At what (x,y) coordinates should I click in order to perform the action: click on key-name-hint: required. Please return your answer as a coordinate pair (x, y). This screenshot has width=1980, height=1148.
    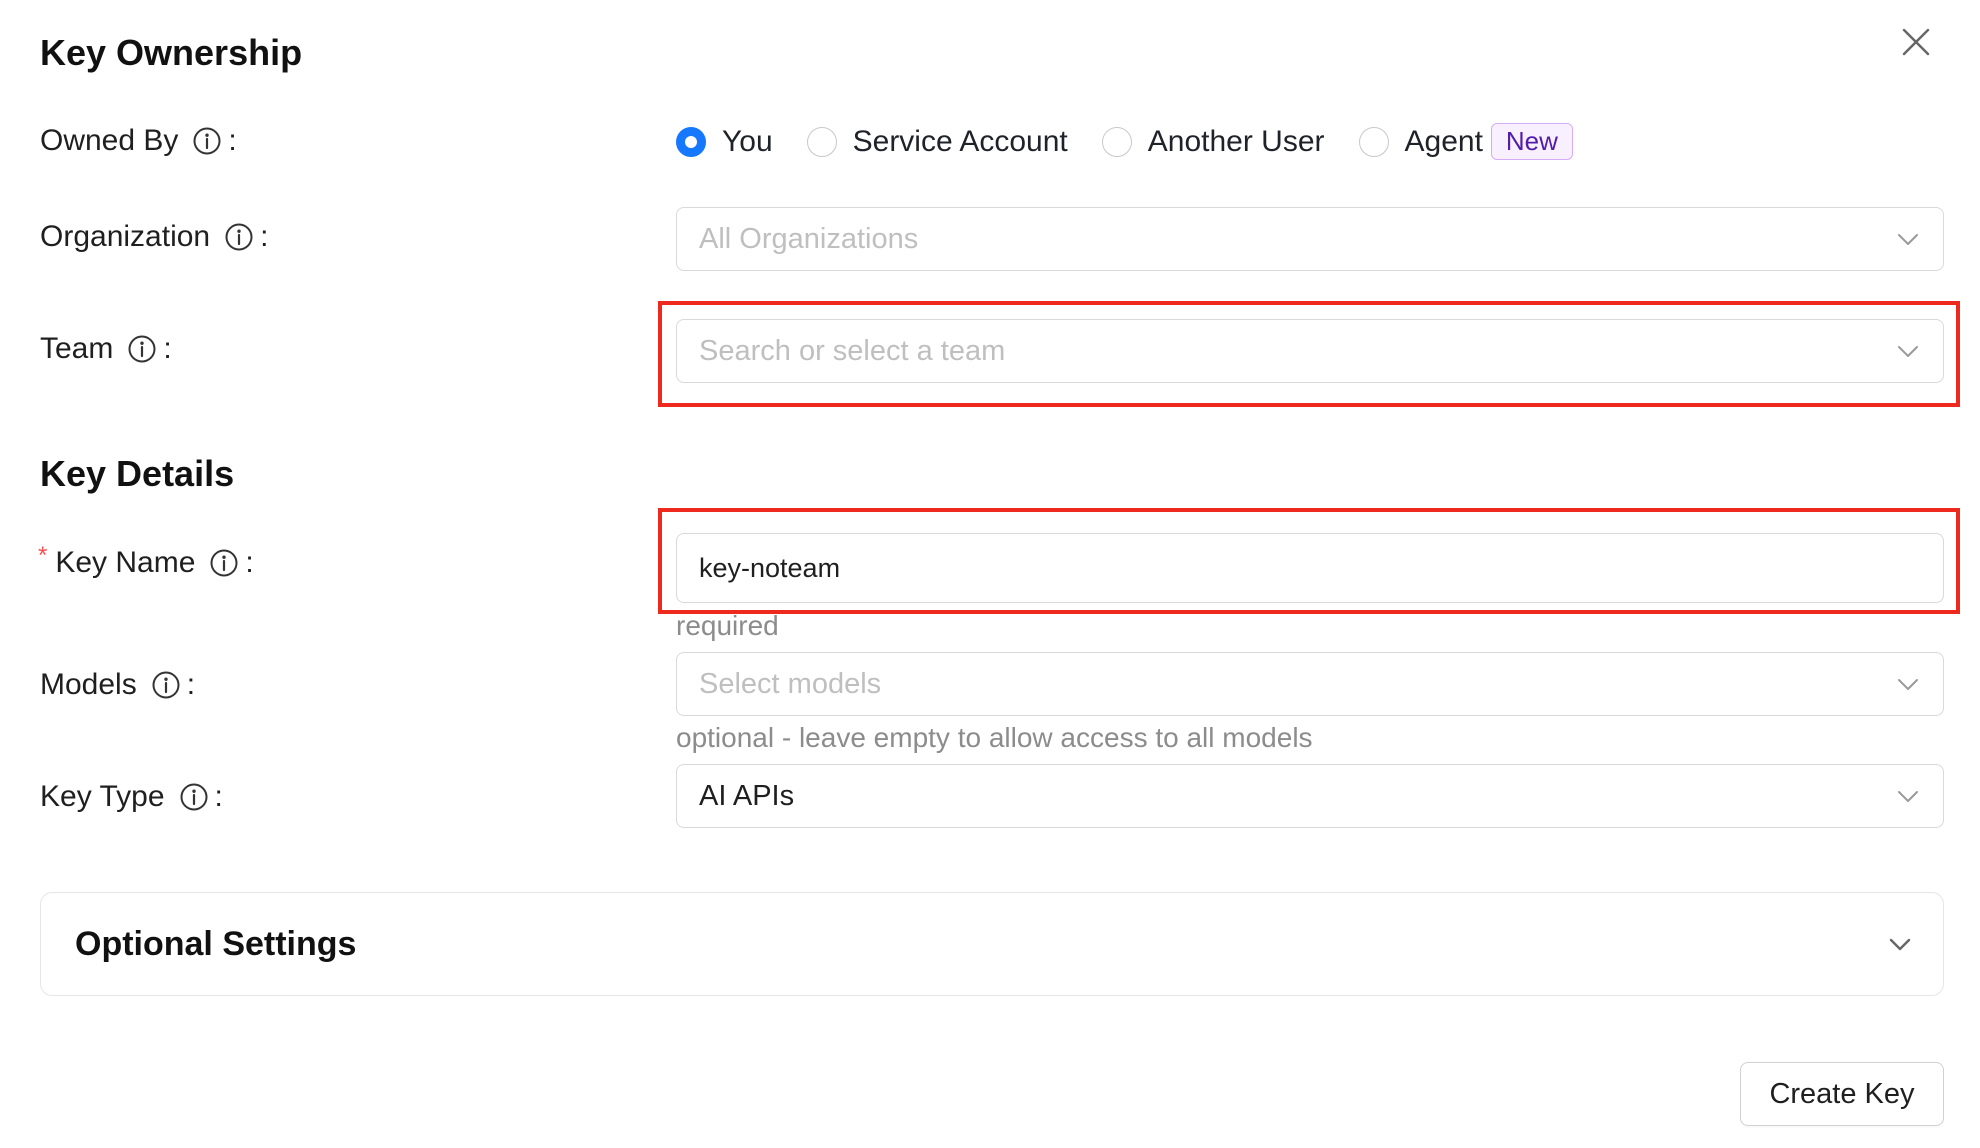
    Looking at the image, I should click on (727, 625).